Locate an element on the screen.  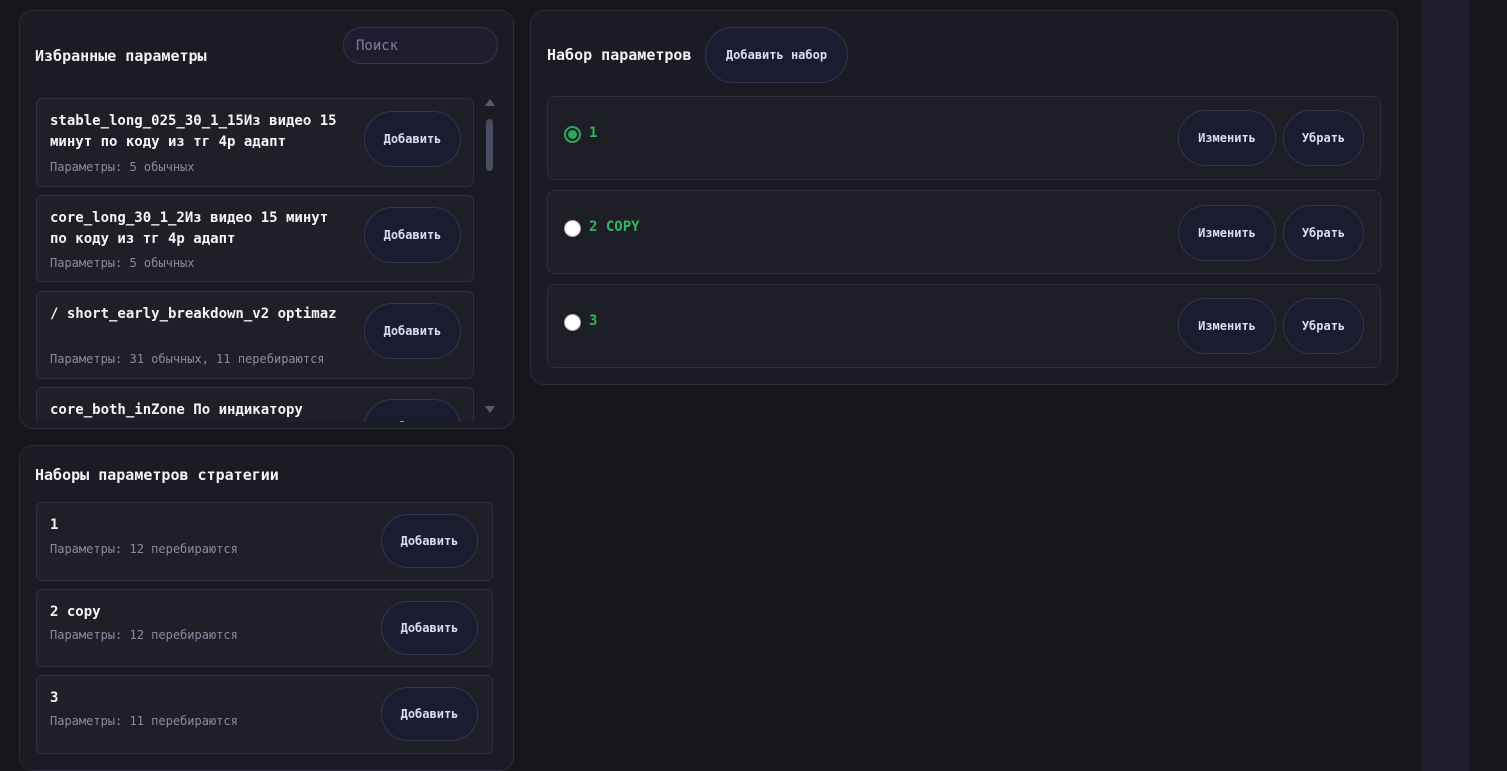
scroll-thumb is located at coordinates (489, 145).